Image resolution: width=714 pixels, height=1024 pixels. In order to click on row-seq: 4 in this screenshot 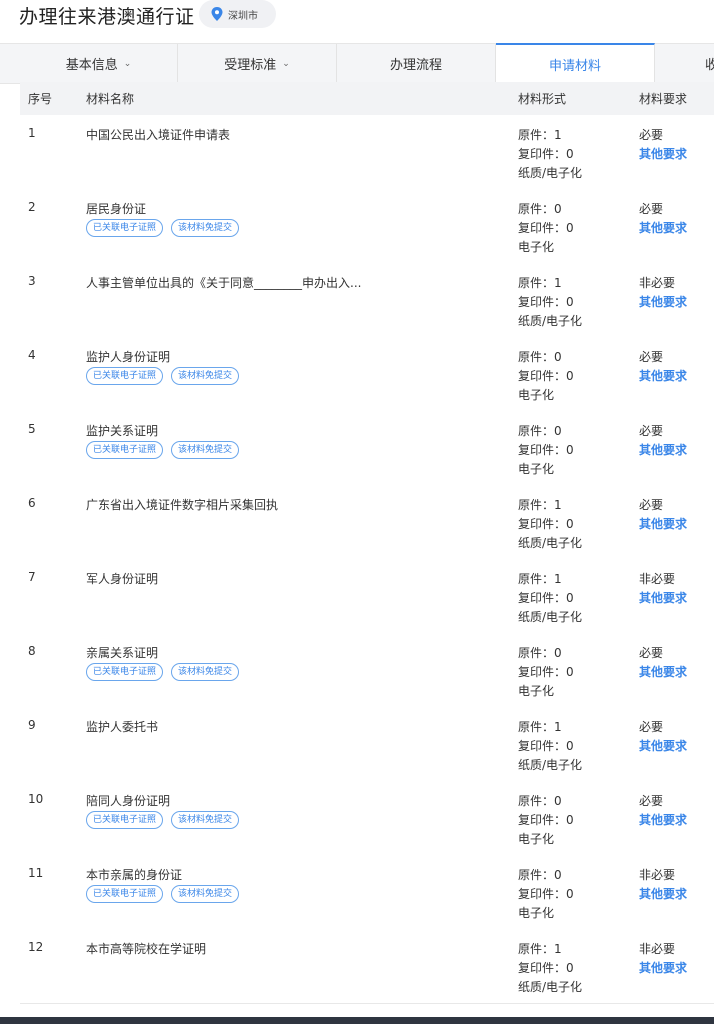, I will do `click(32, 355)`.